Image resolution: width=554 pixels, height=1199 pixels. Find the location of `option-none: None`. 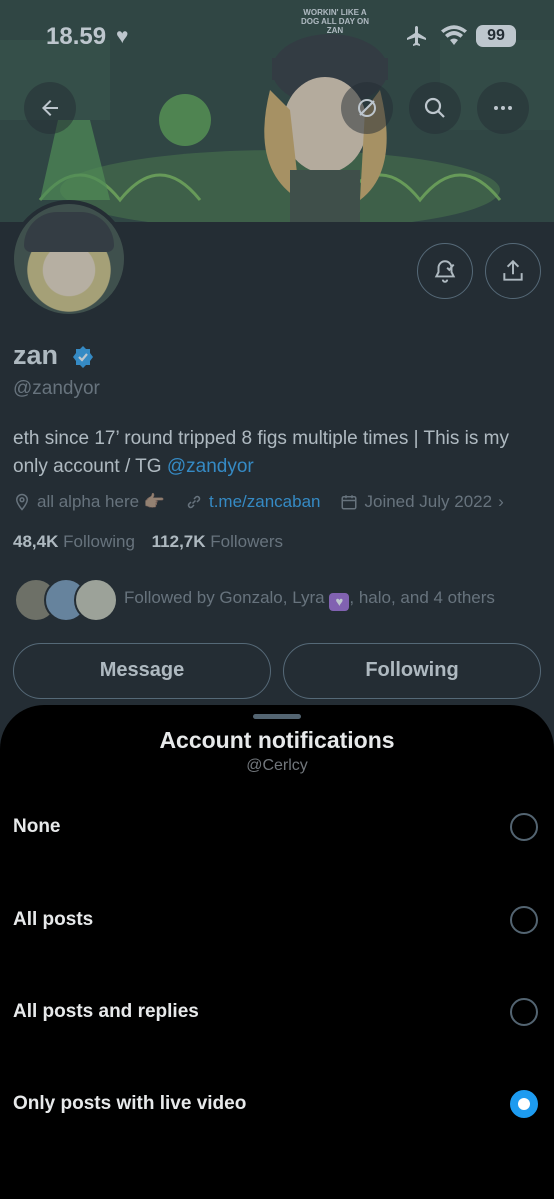

option-none: None is located at coordinates (277, 827).